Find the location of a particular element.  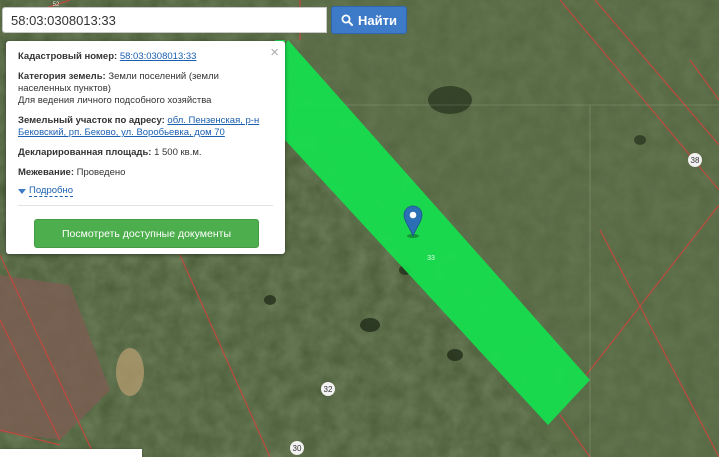

details-toggle-label: Подробно is located at coordinates (51, 191).